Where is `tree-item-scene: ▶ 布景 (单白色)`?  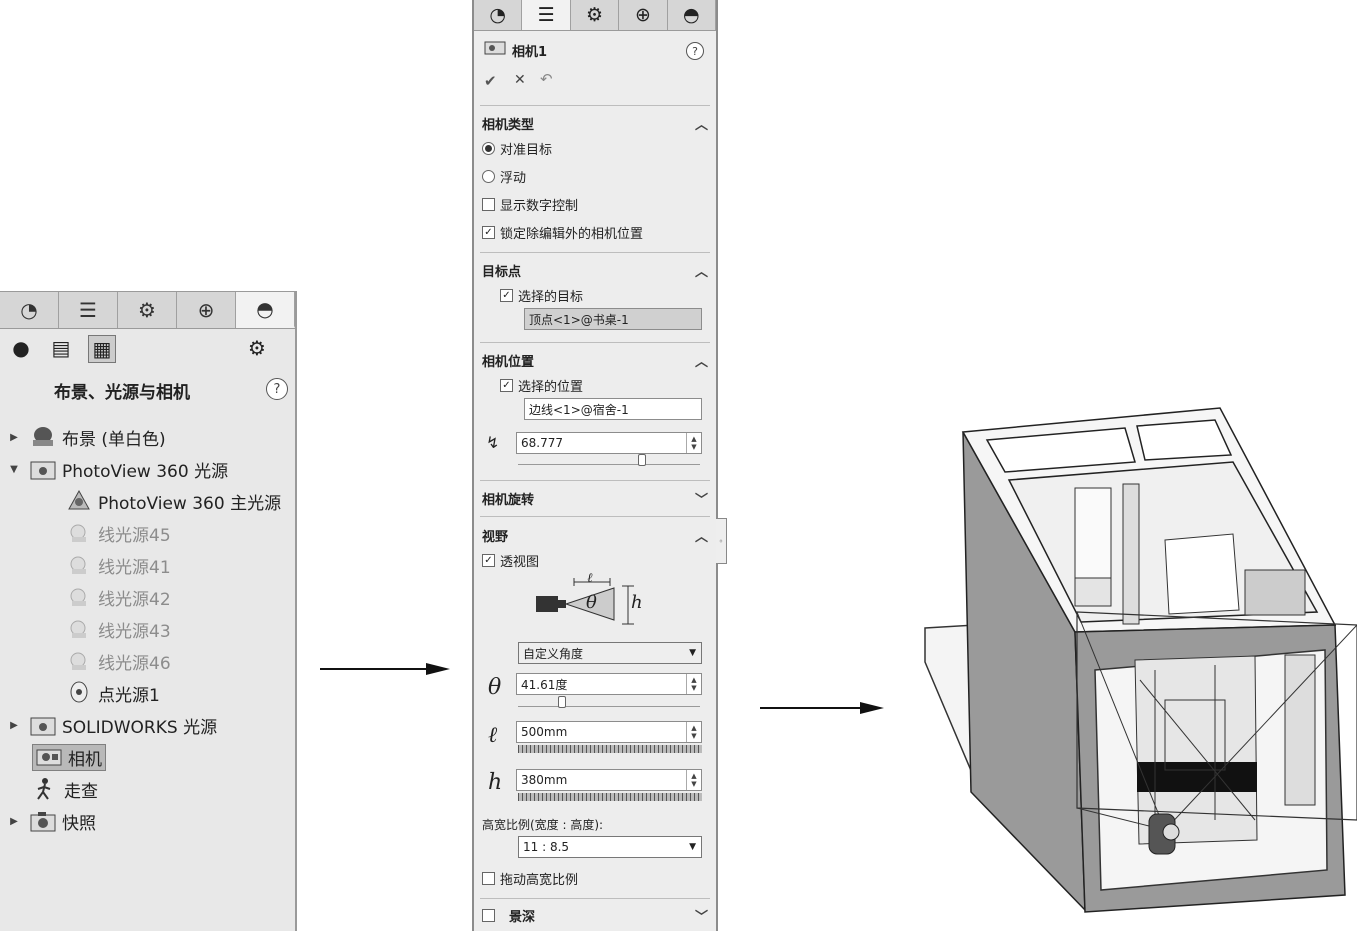 tree-item-scene: ▶ 布景 (单白色) is located at coordinates (87, 437).